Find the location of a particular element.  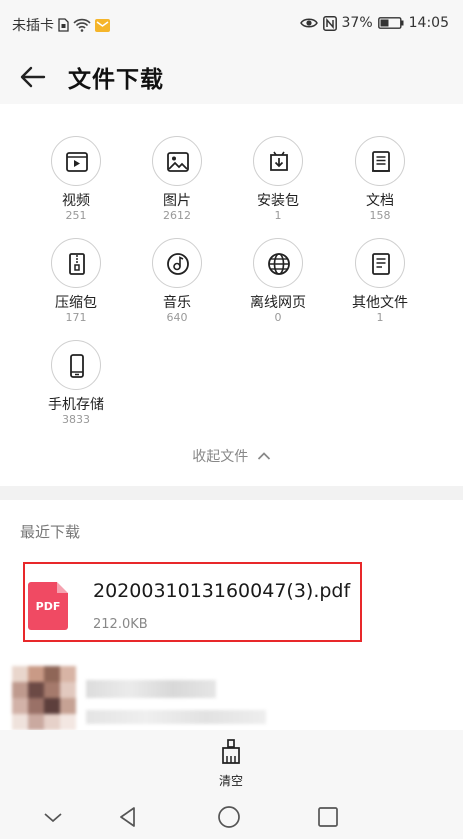

bottom-action-bar: 清空 is located at coordinates (231, 761).